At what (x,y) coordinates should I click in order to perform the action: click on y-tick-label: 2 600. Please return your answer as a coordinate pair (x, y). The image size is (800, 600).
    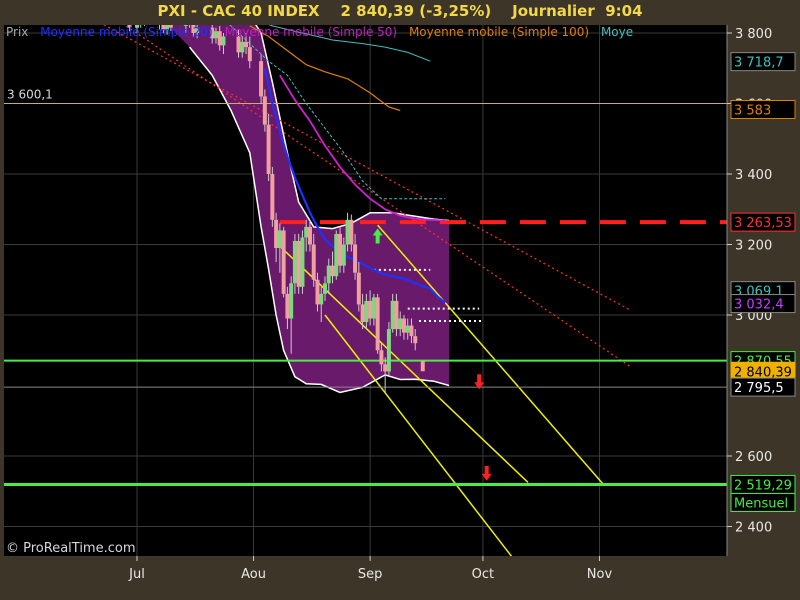
    Looking at the image, I should click on (753, 457).